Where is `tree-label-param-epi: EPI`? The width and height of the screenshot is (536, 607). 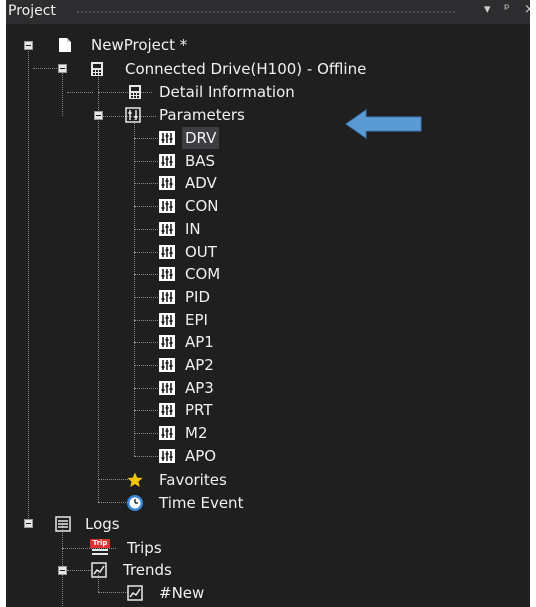 tree-label-param-epi: EPI is located at coordinates (196, 319).